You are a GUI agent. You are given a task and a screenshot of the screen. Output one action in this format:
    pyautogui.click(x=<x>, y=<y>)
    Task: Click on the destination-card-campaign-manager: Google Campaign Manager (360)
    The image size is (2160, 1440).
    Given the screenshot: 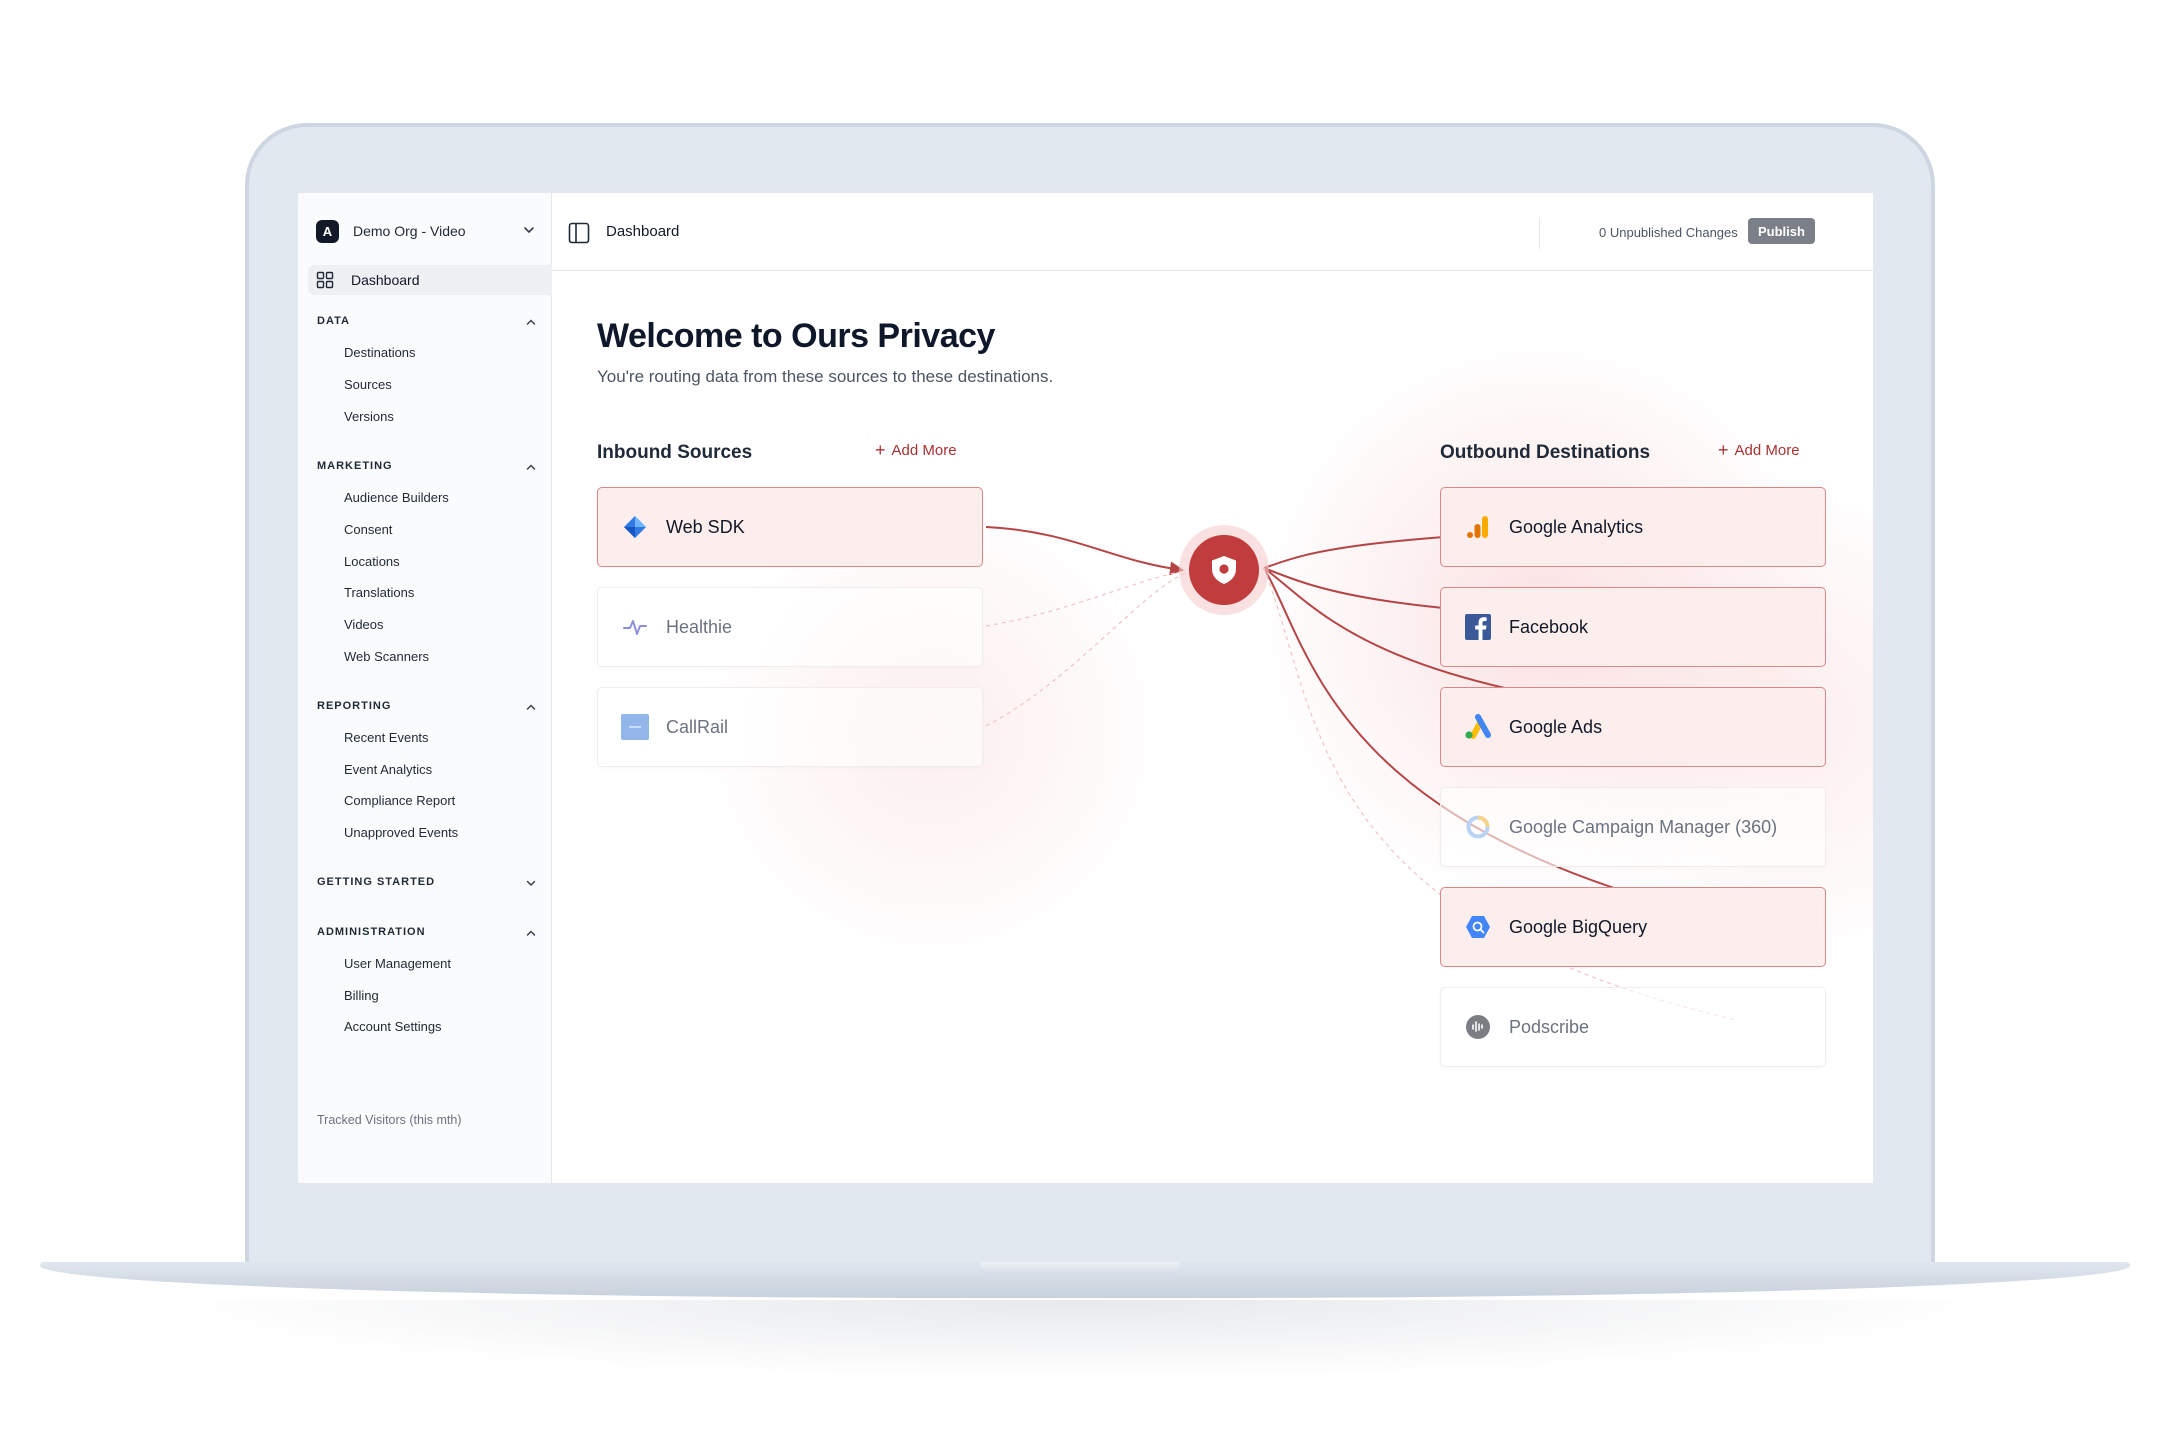 What is the action you would take?
    pyautogui.click(x=1633, y=827)
    